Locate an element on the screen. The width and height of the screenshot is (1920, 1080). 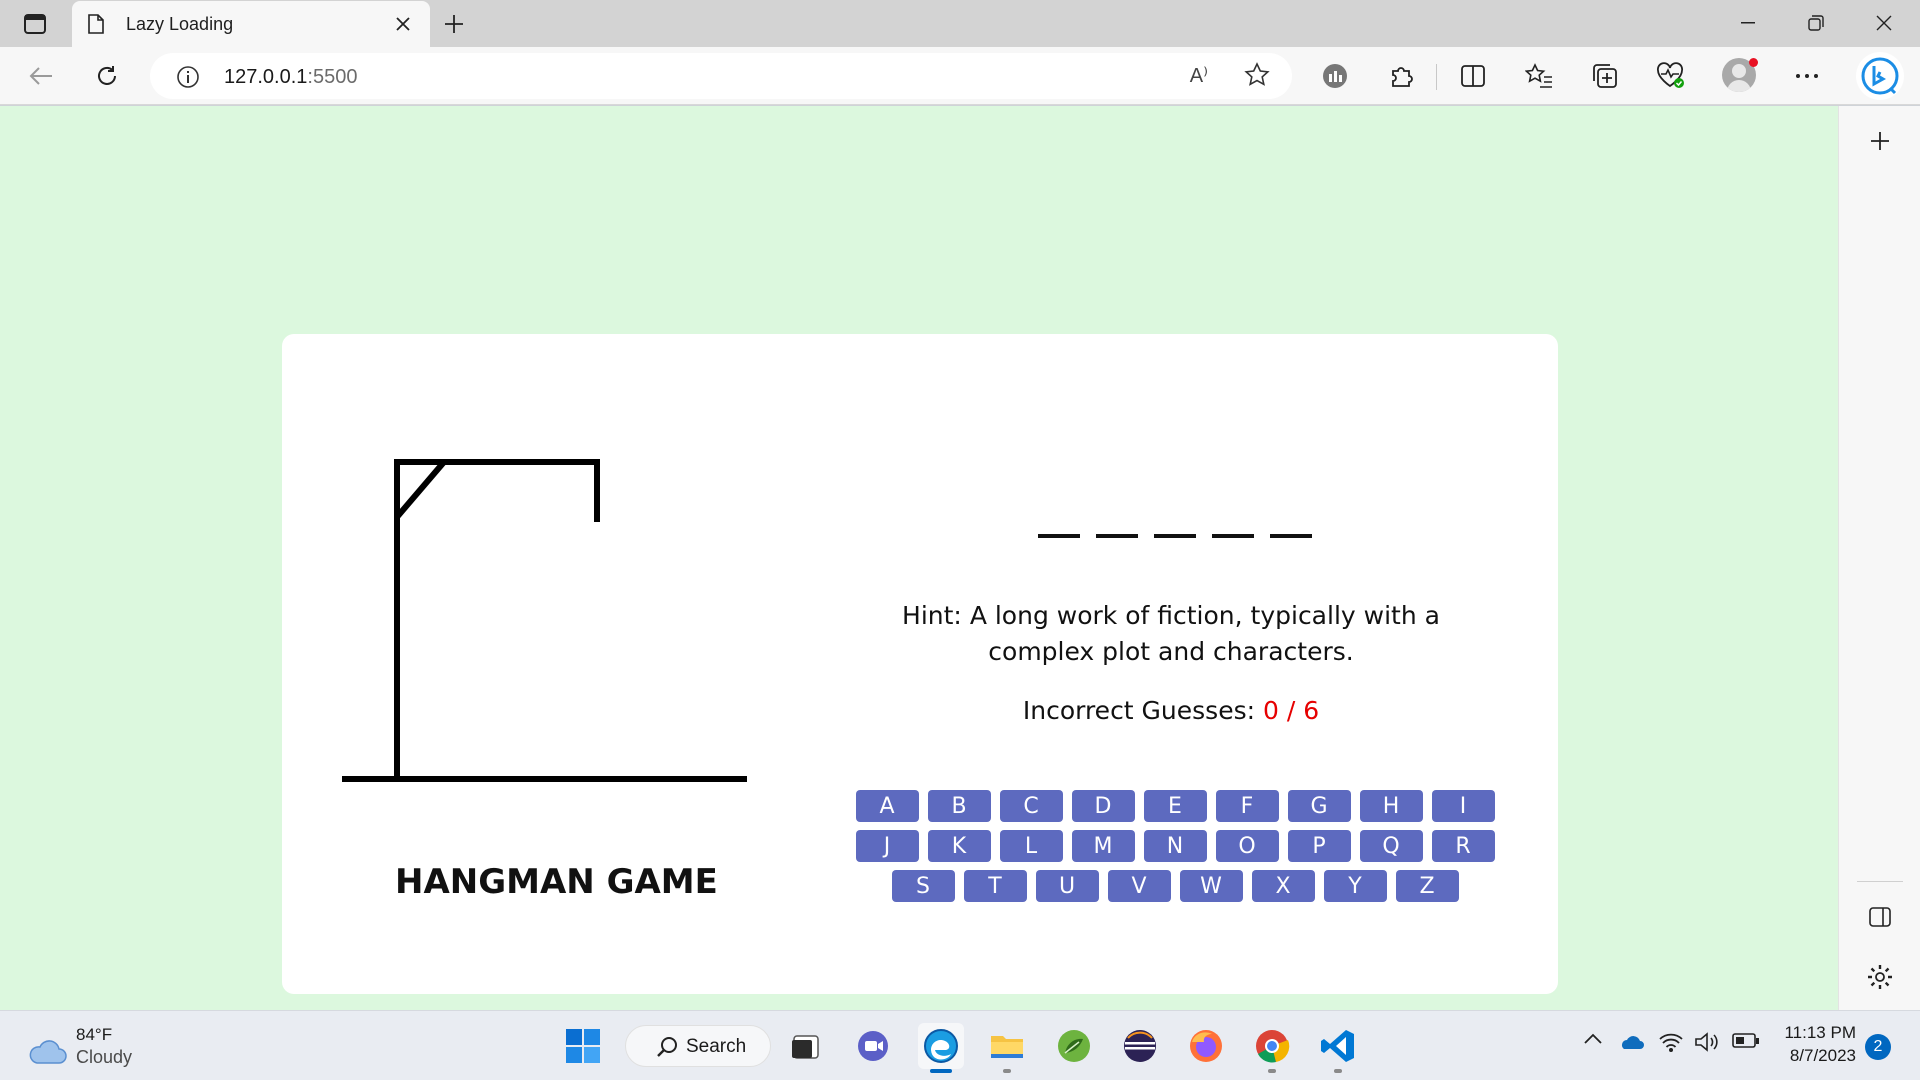
sidebar-settings-button is located at coordinates (1880, 977).